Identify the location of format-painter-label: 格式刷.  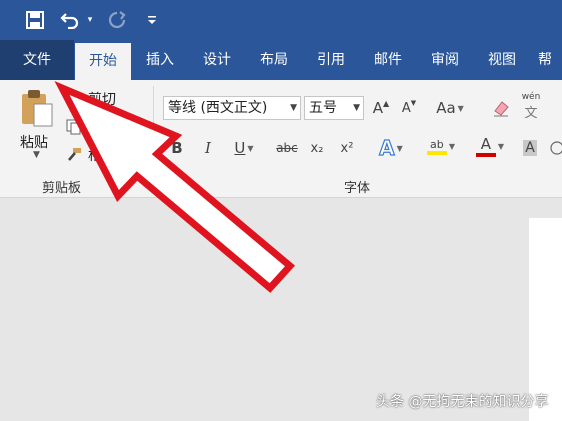
(109, 156).